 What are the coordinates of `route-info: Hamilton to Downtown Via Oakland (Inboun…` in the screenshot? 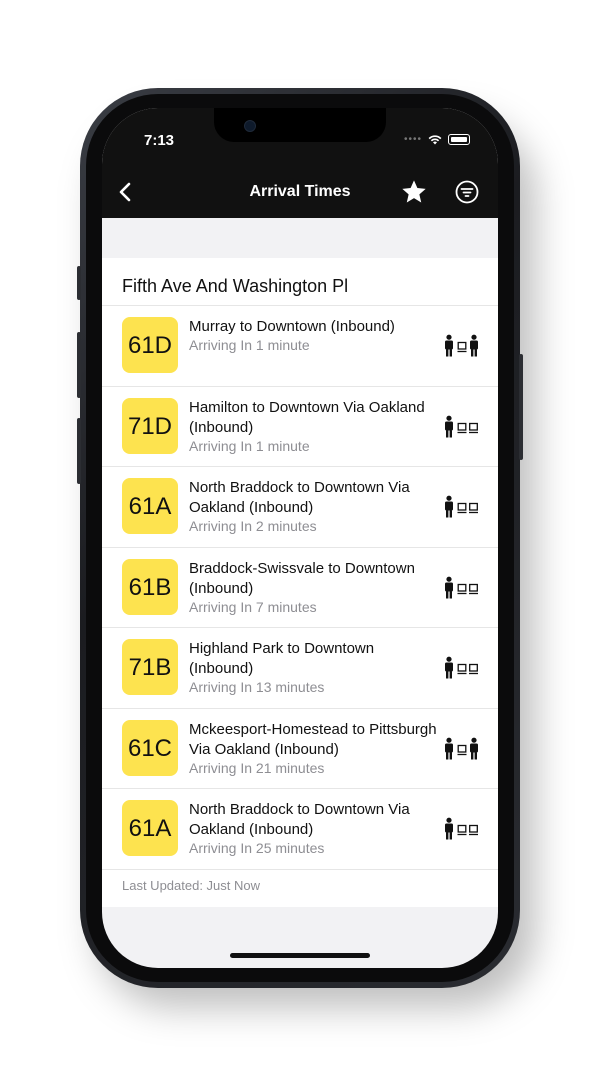 It's located at (315, 426).